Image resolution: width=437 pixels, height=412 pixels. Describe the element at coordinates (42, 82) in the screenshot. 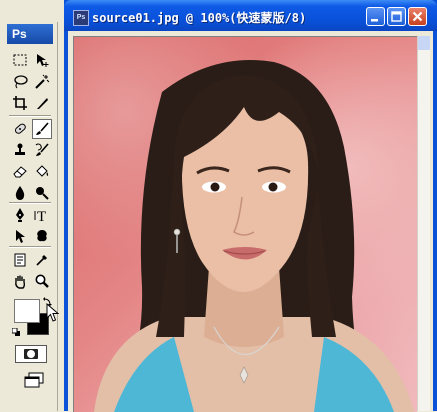

I see `magic-wand-tool-icon` at that location.